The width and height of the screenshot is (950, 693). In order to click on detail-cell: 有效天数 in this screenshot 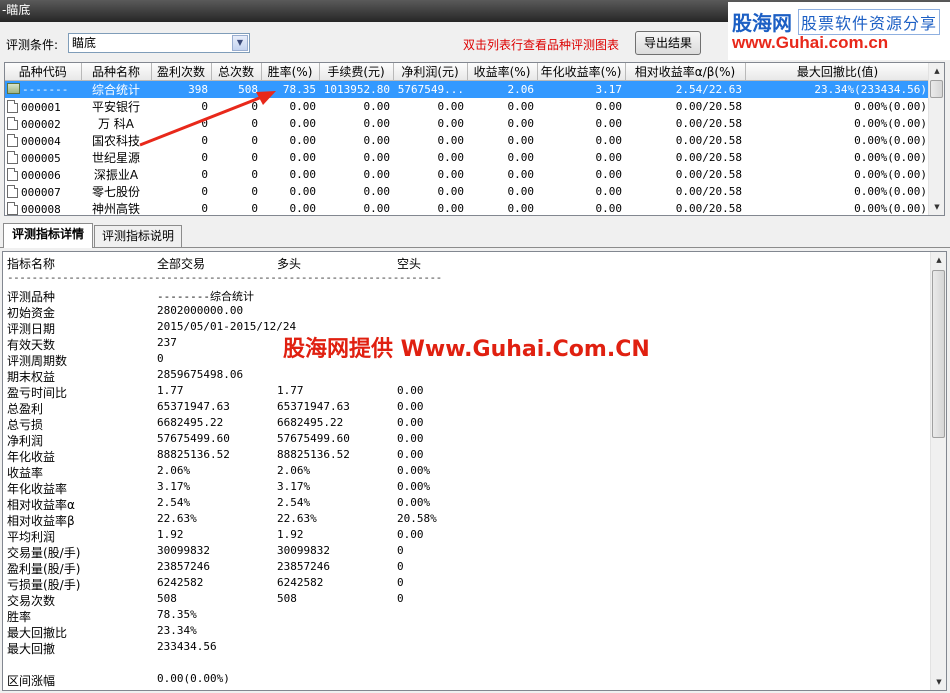, I will do `click(31, 345)`.